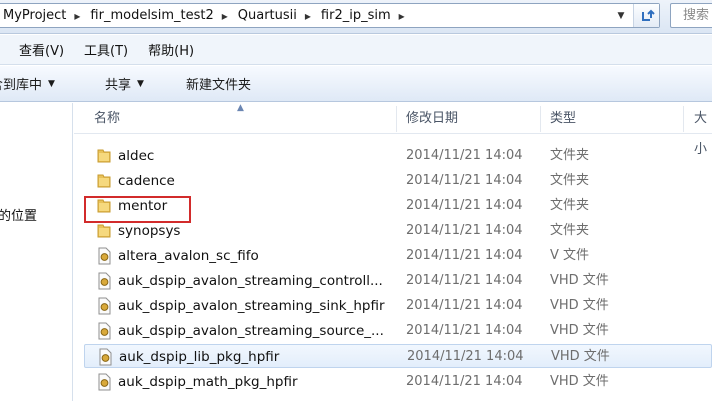  Describe the element at coordinates (106, 49) in the screenshot. I see `menu-tools: 工具(T)` at that location.